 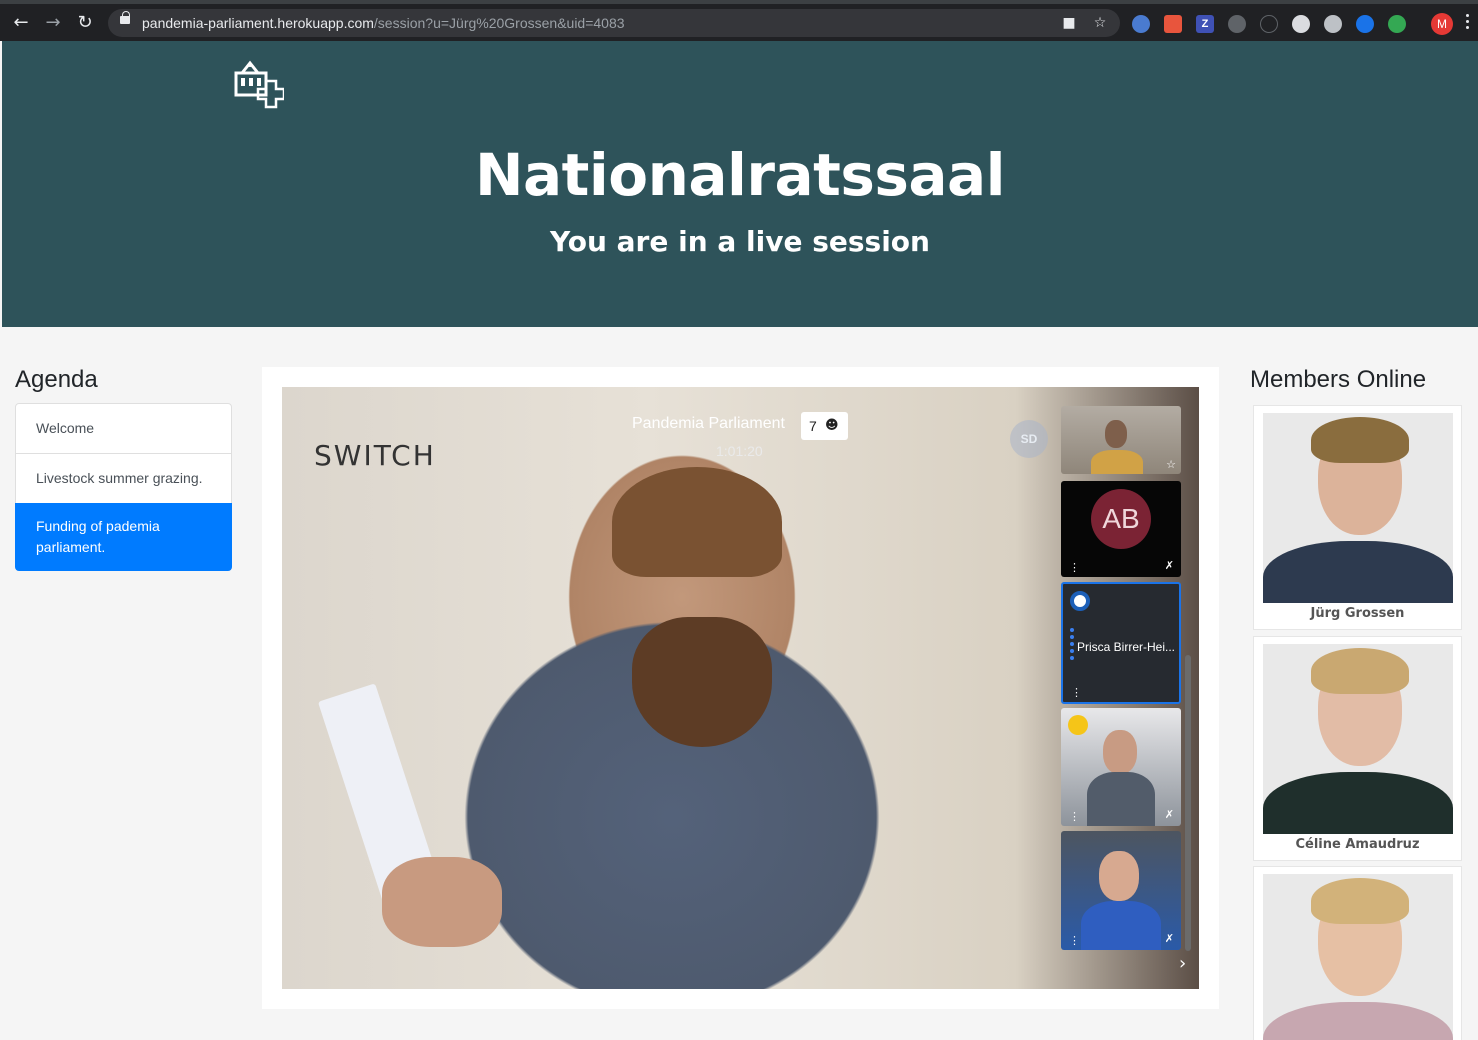 I want to click on url-path: /session?u=Jürg%20Grossen&uid=4083, so click(x=499, y=23).